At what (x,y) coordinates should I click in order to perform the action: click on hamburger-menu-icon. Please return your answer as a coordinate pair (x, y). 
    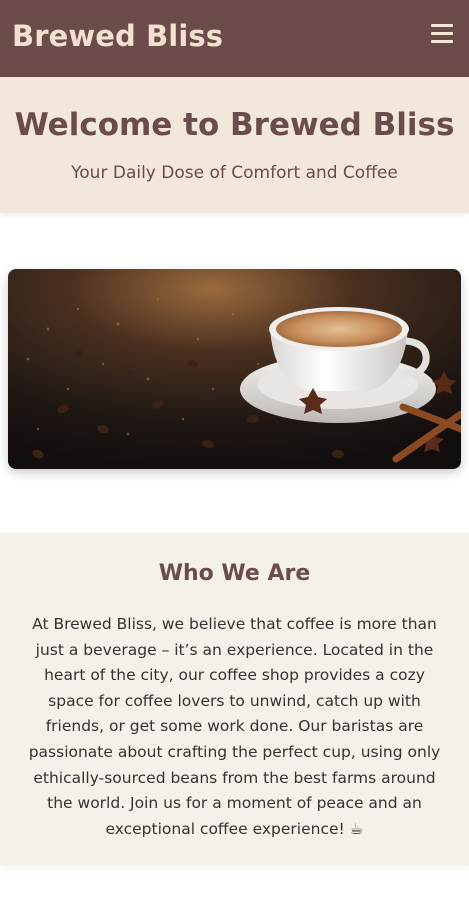
    Looking at the image, I should click on (444, 34).